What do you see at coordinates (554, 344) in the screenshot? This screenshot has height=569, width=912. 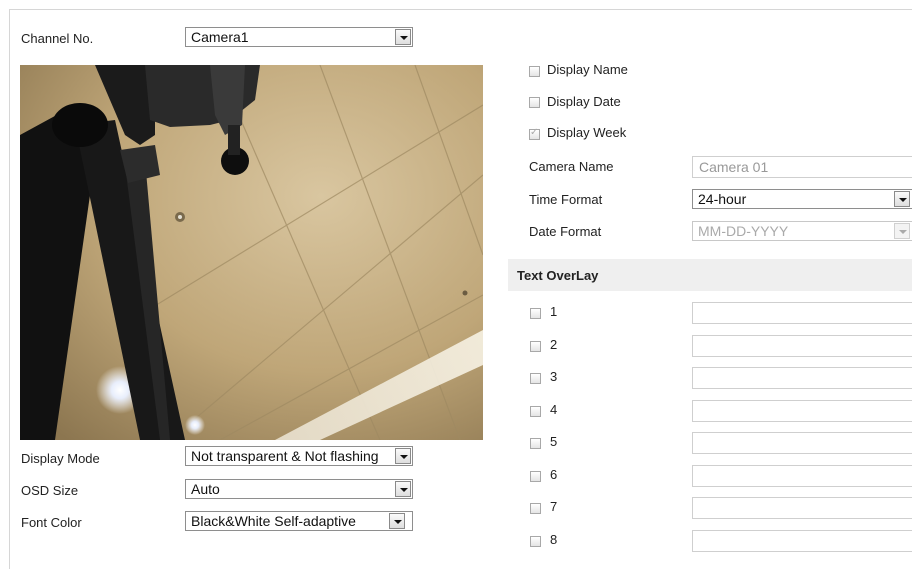 I see `overlay-2-label: 2` at bounding box center [554, 344].